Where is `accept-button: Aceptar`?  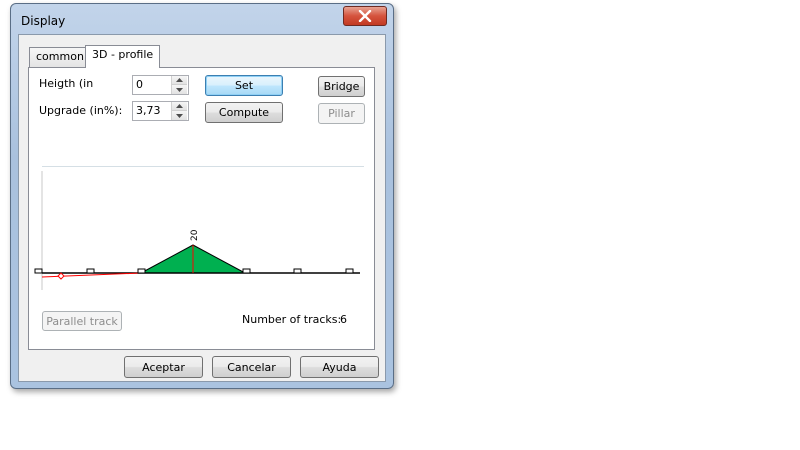 accept-button: Aceptar is located at coordinates (163, 367).